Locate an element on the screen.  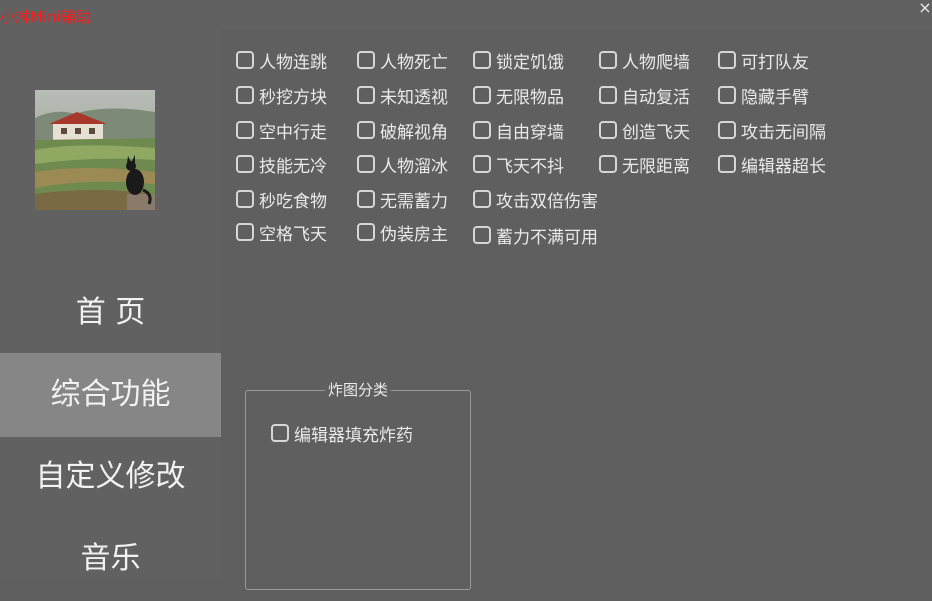
checkbox-label: 人物死亡 is located at coordinates (414, 62).